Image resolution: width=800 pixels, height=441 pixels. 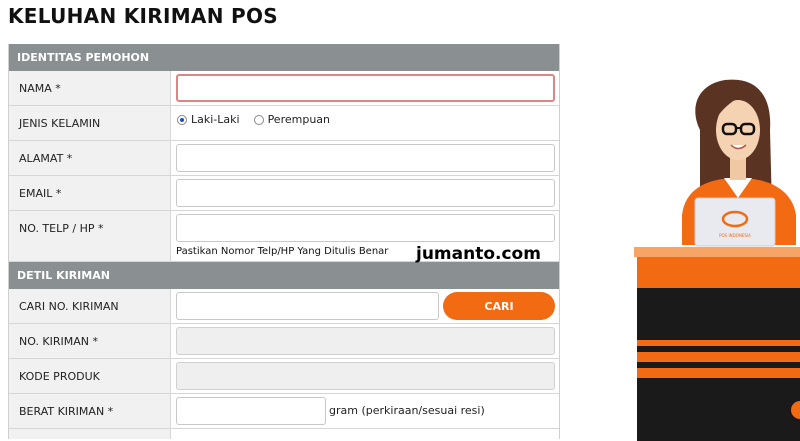 I want to click on cari-button: CARI, so click(x=499, y=306).